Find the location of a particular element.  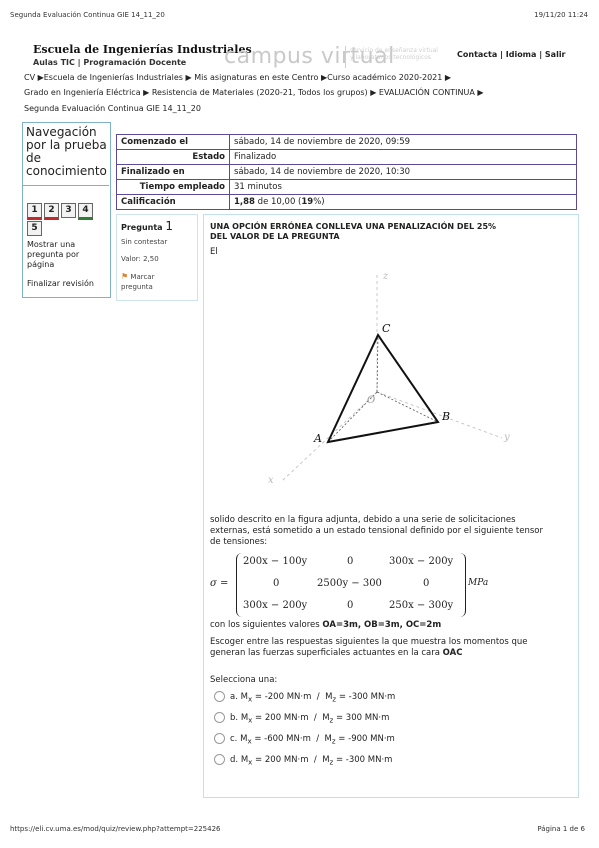

state-label: Estado is located at coordinates (173, 157).